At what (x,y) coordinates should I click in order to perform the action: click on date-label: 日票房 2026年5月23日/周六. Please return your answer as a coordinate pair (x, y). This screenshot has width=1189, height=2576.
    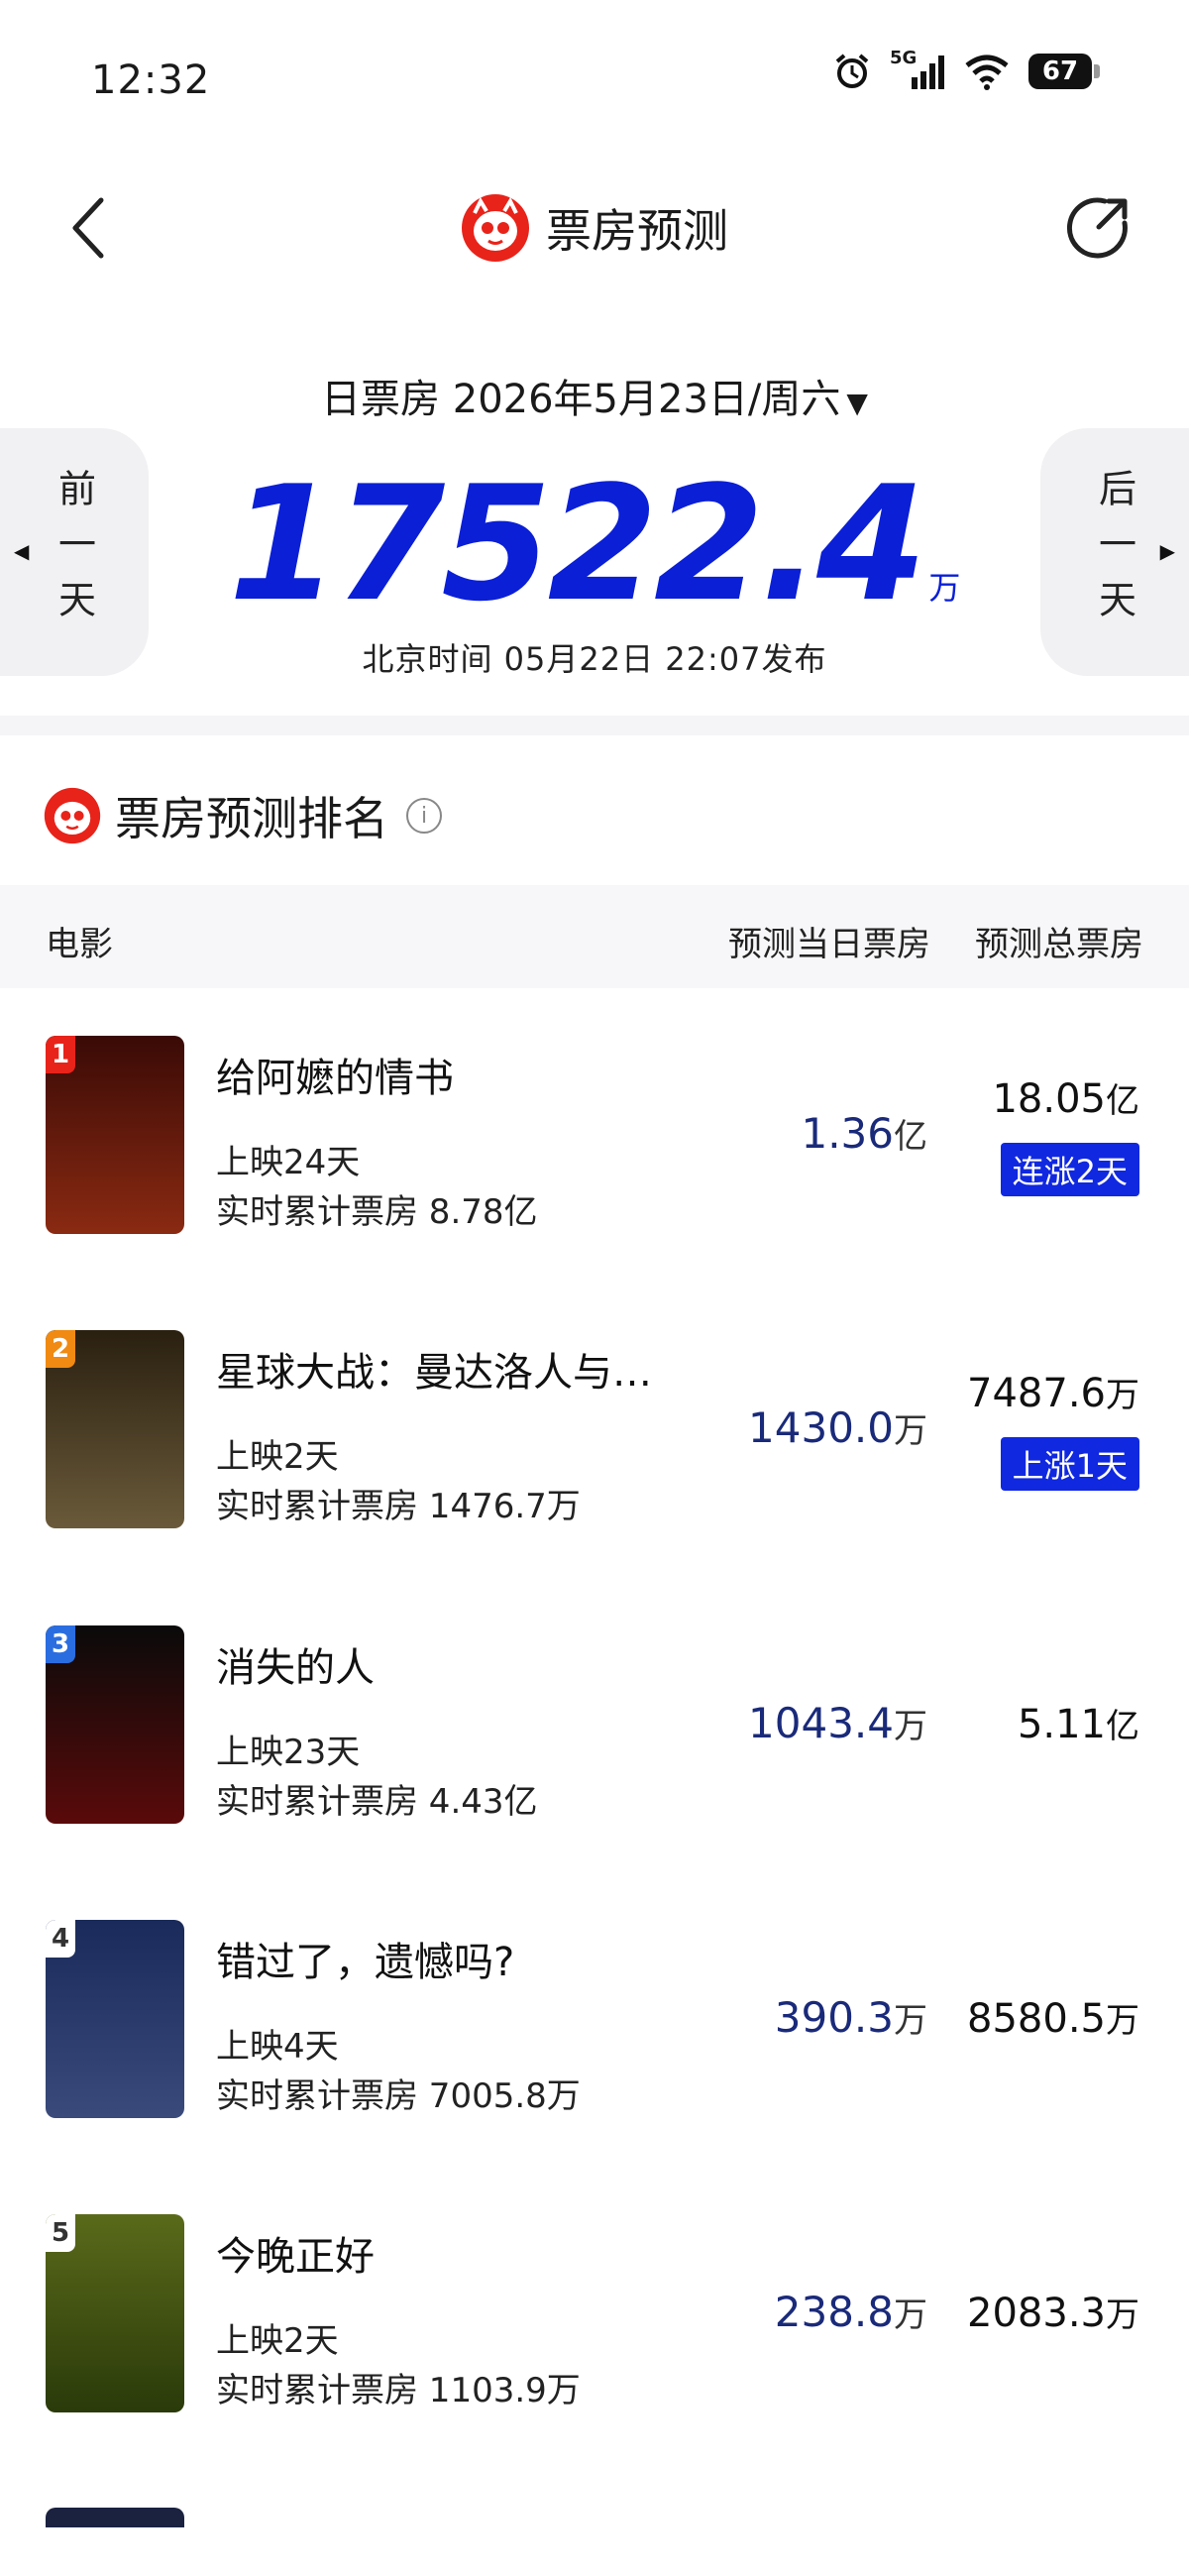
    Looking at the image, I should click on (581, 399).